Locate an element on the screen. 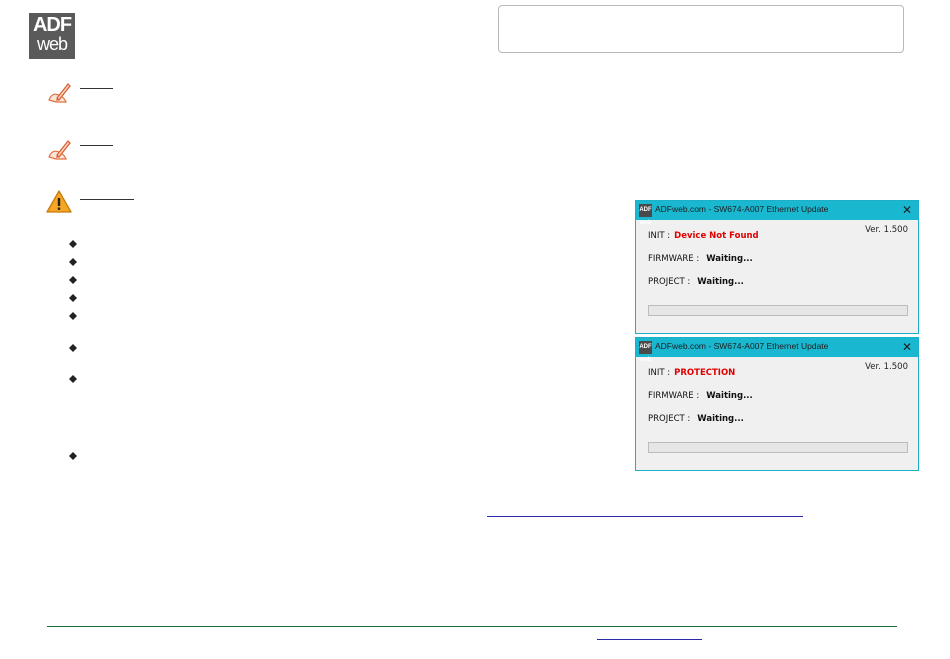 The width and height of the screenshot is (950, 659). hyperlink is located at coordinates (645, 516).